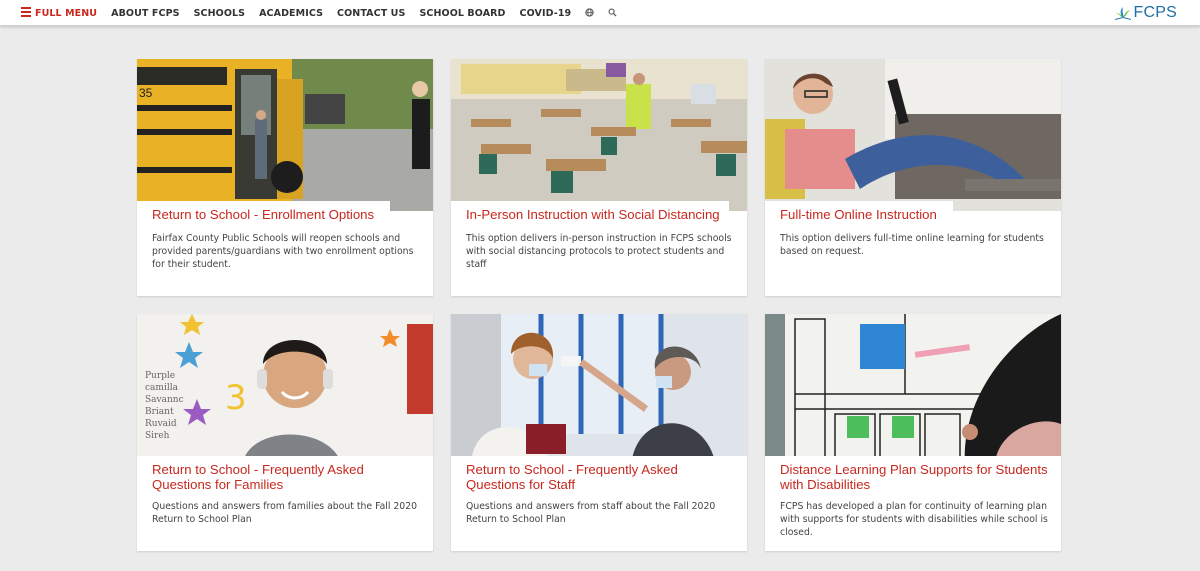 The image size is (1200, 571). I want to click on svg-text: camilla, so click(162, 388).